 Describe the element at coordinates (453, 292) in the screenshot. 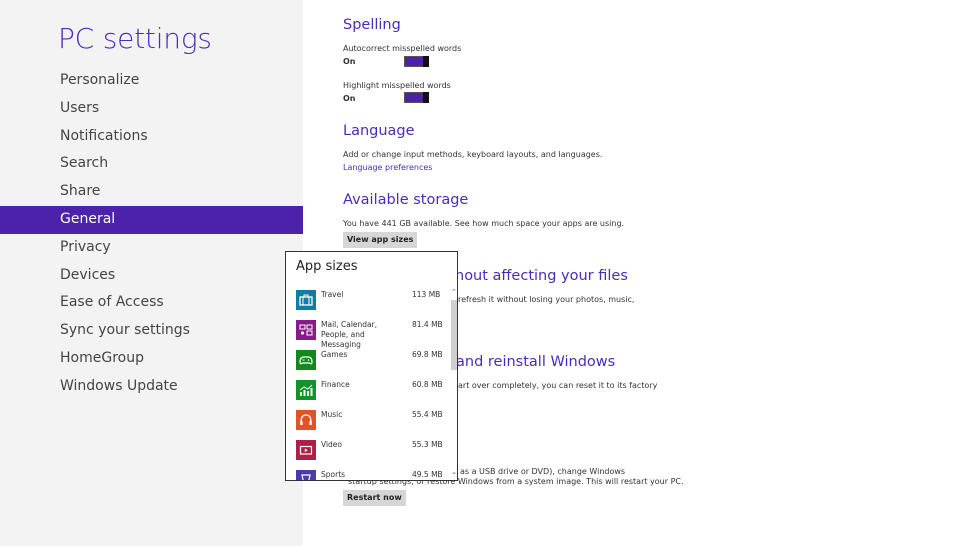

I see `chevron-up-icon: ⌃` at that location.